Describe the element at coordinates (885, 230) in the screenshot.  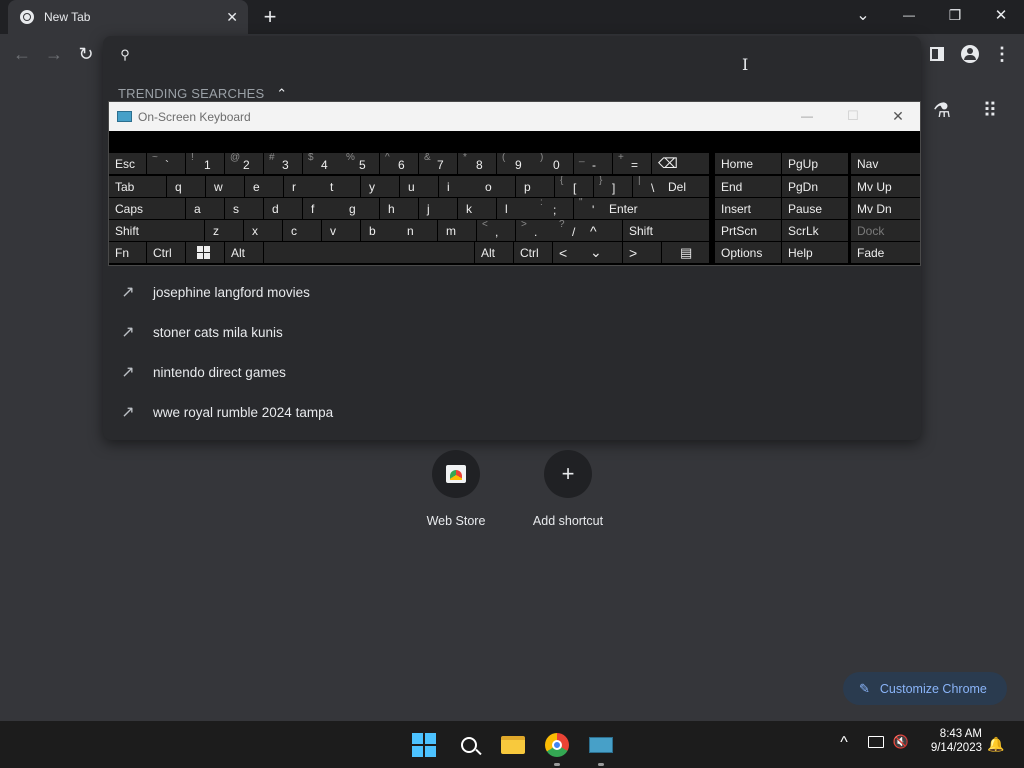
I see `key-dock: Dock` at that location.